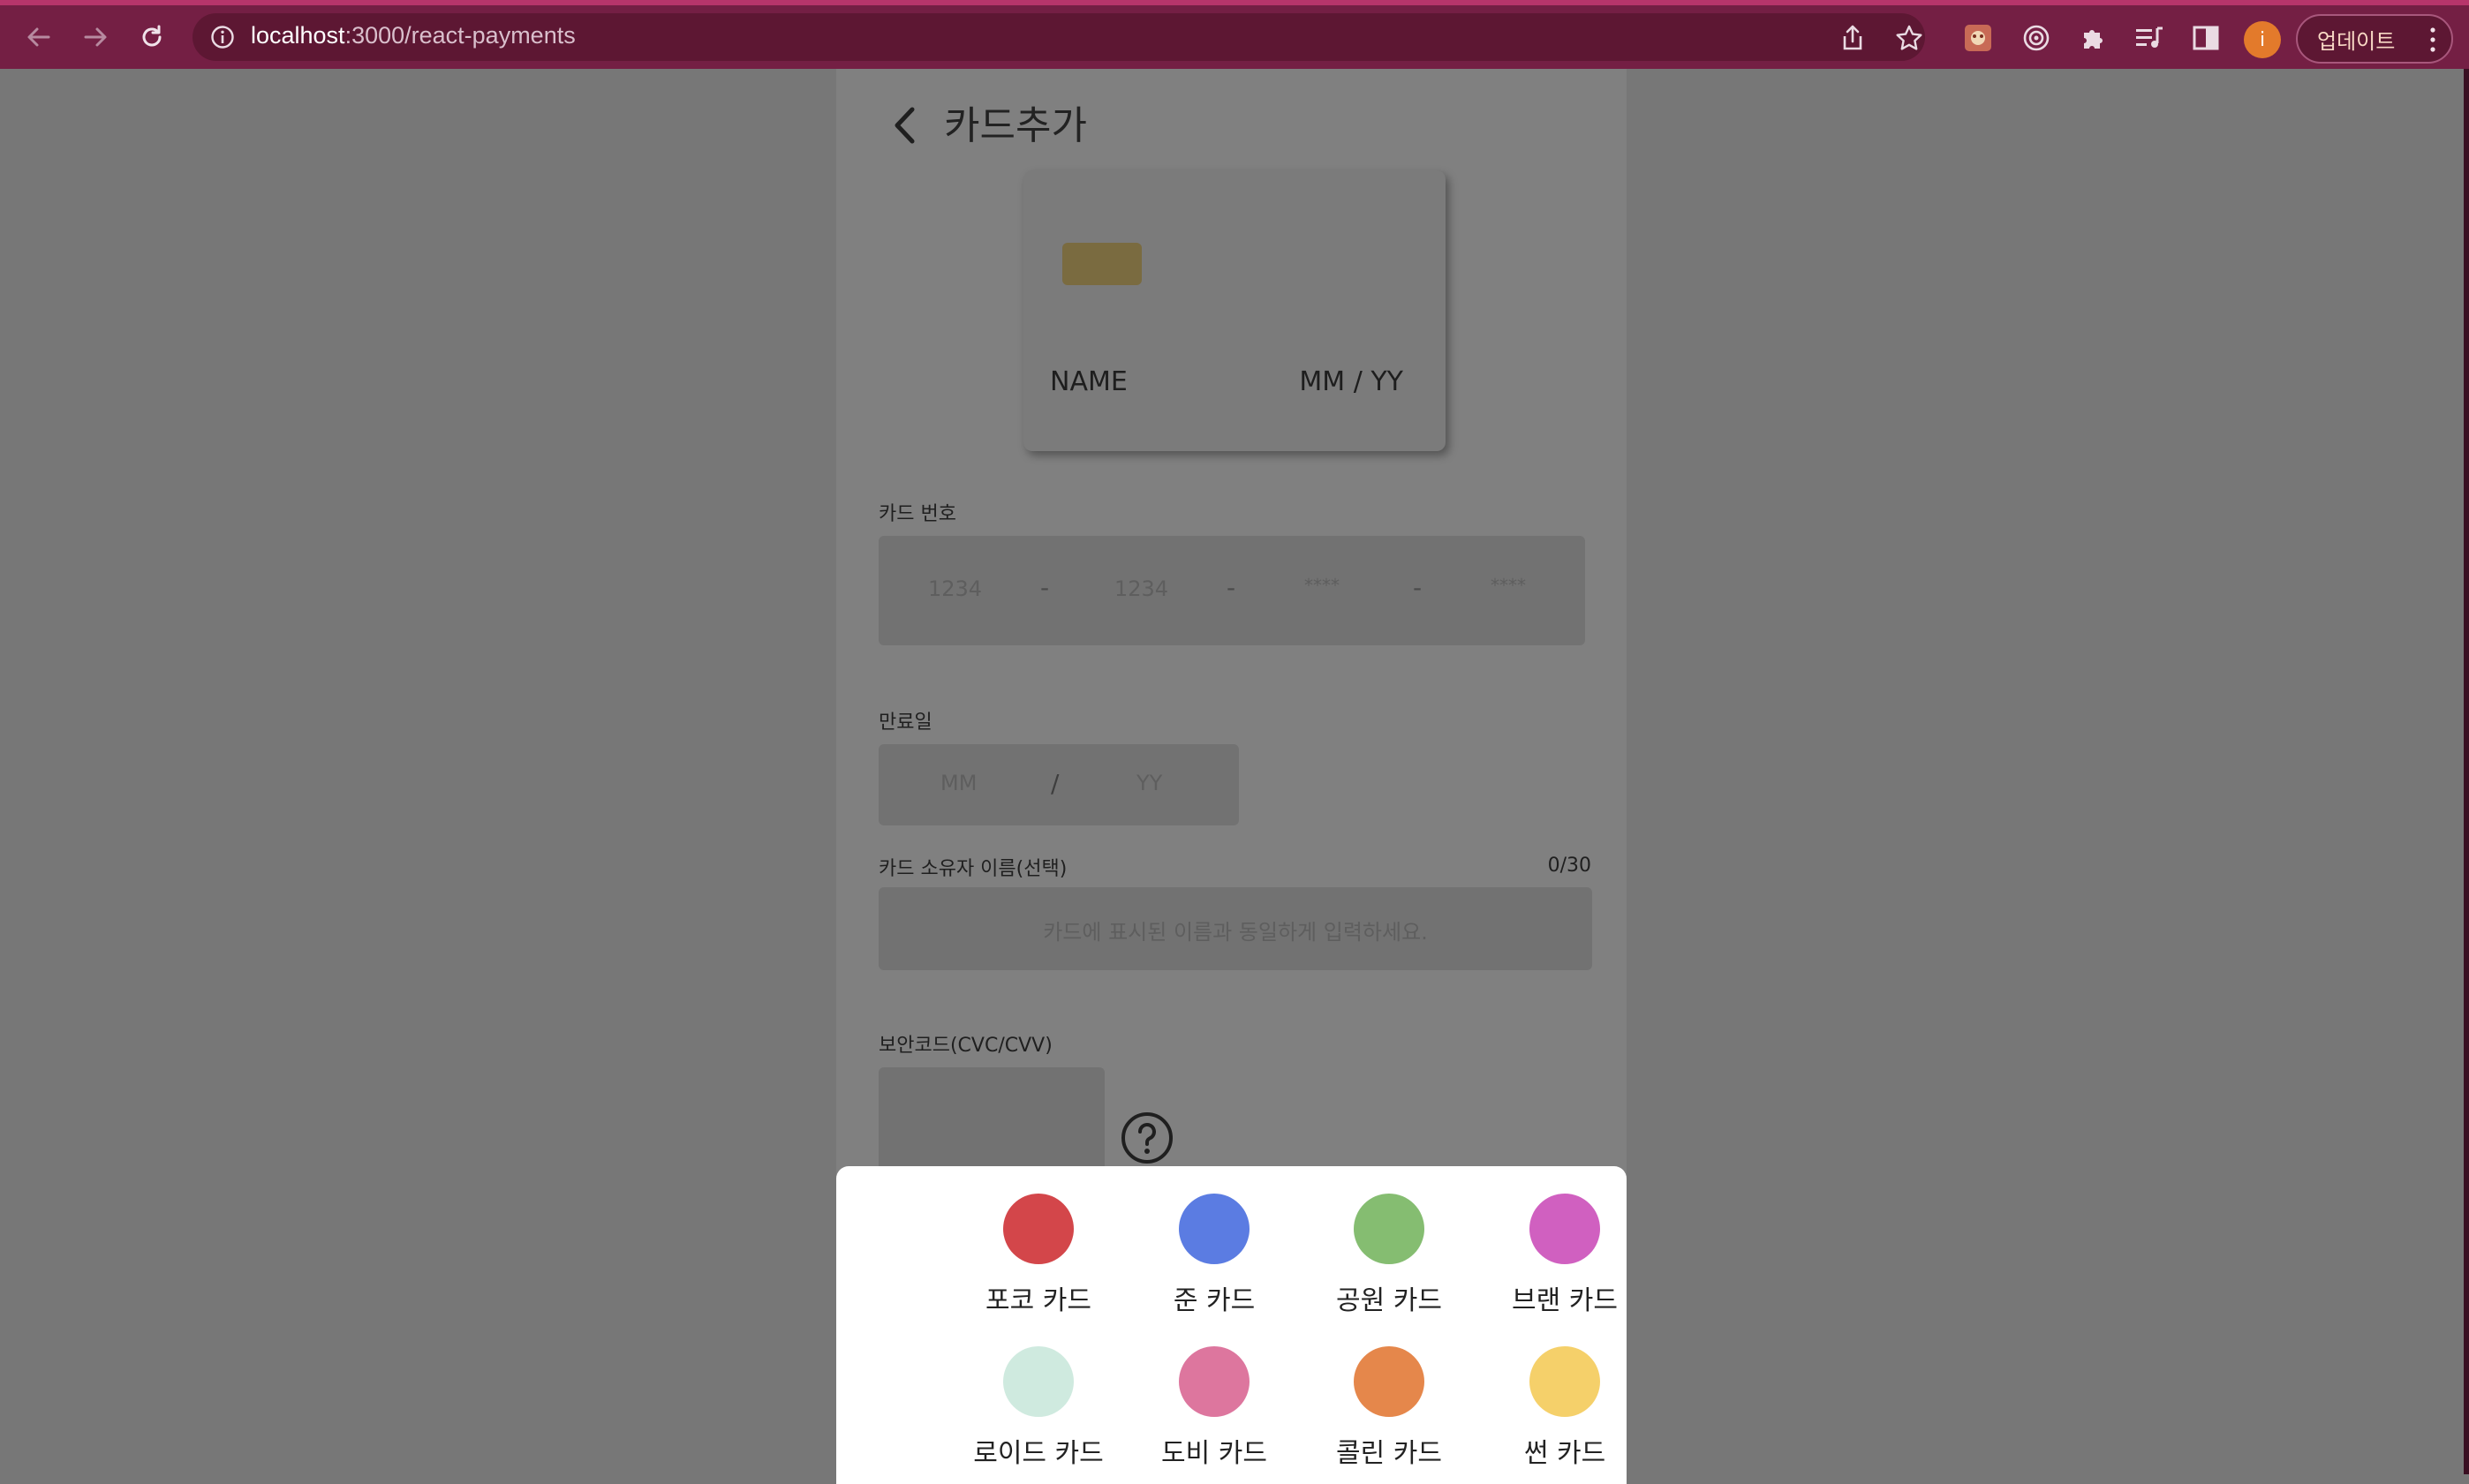 This screenshot has height=1484, width=2469. What do you see at coordinates (1102, 264) in the screenshot?
I see `card-chip` at bounding box center [1102, 264].